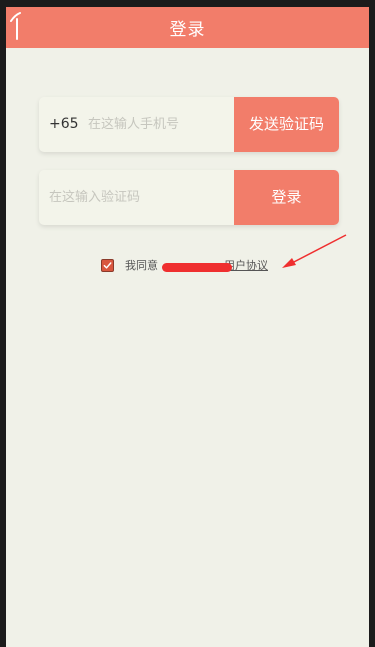 This screenshot has height=647, width=375. Describe the element at coordinates (64, 124) in the screenshot. I see `country-code: +65` at that location.